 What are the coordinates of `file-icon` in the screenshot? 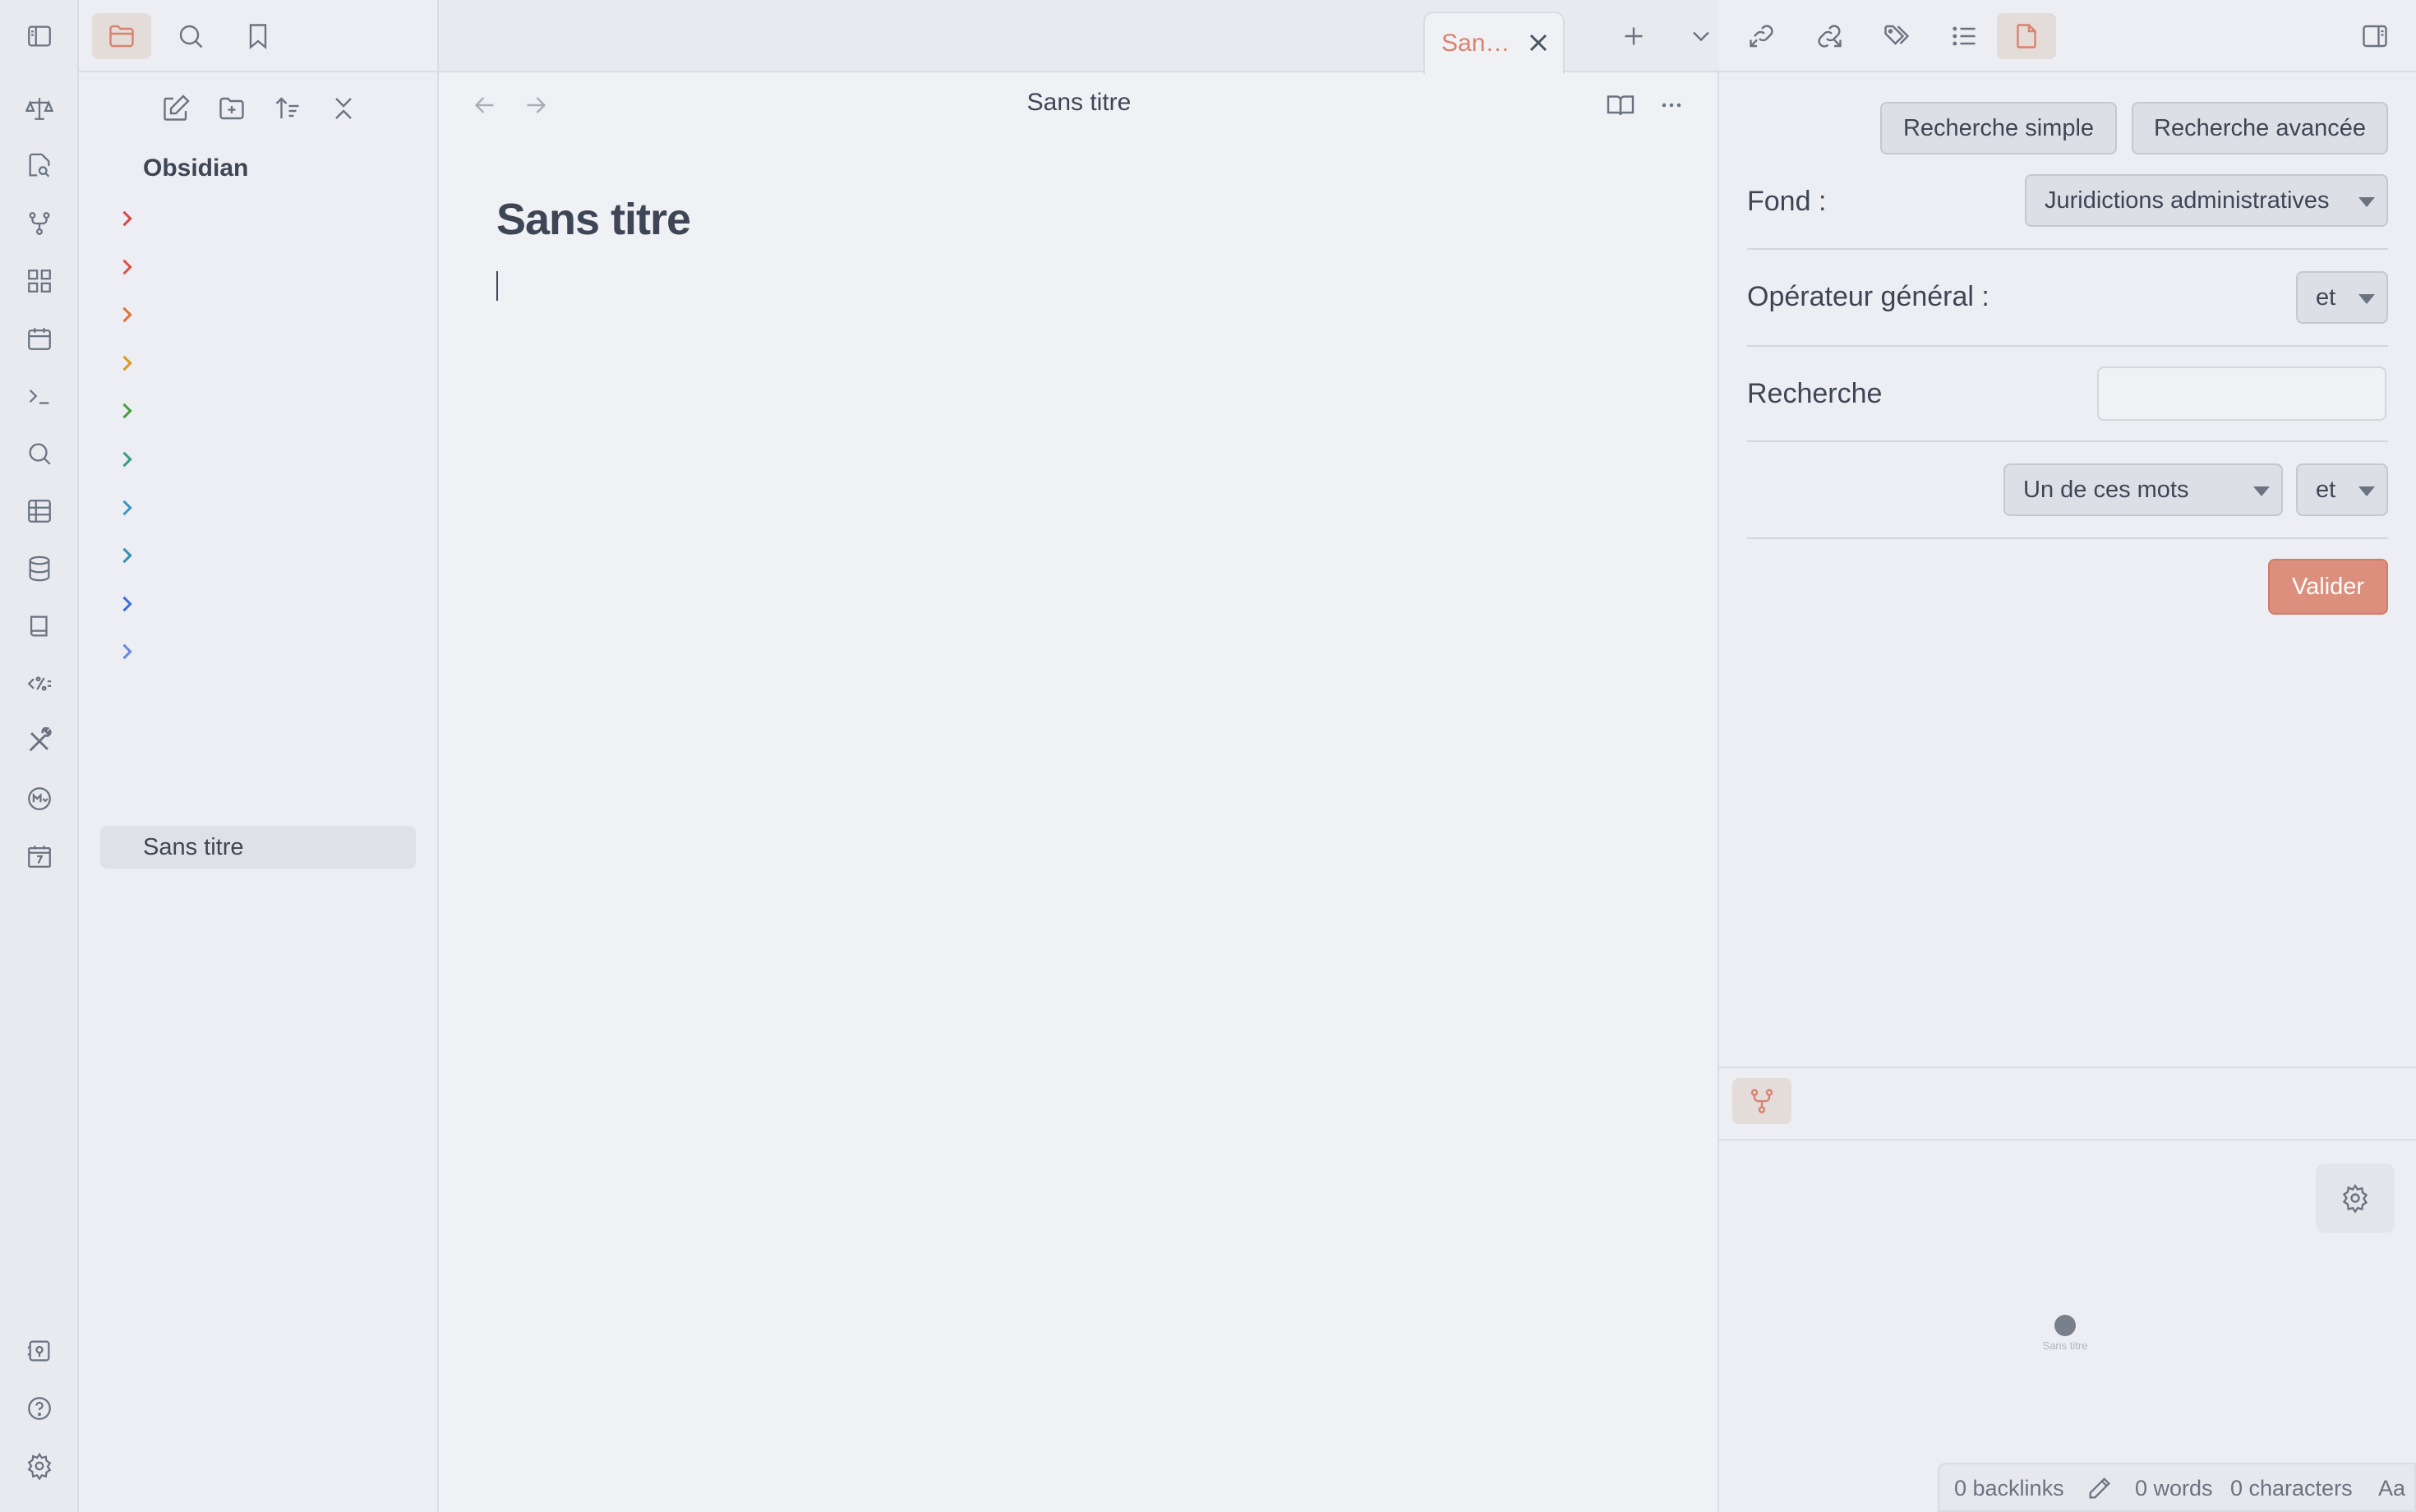 It's located at (2027, 36).